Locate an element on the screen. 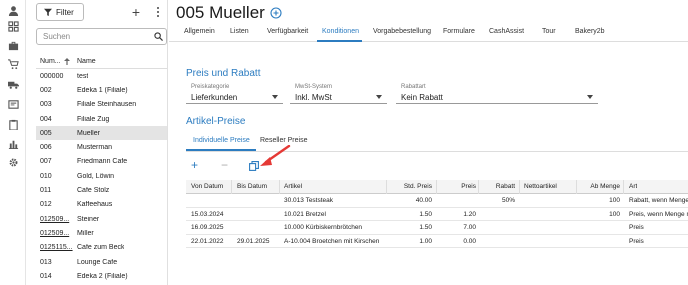  list-item-number: 014 is located at coordinates (46, 276).